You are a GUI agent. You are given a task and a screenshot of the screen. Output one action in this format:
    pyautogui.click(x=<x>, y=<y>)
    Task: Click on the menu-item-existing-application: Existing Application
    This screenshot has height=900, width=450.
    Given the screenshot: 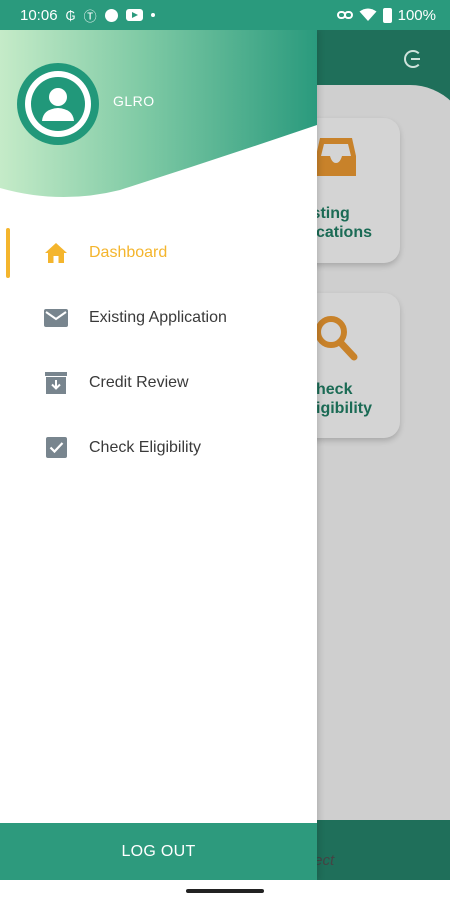 What is the action you would take?
    pyautogui.click(x=158, y=317)
    